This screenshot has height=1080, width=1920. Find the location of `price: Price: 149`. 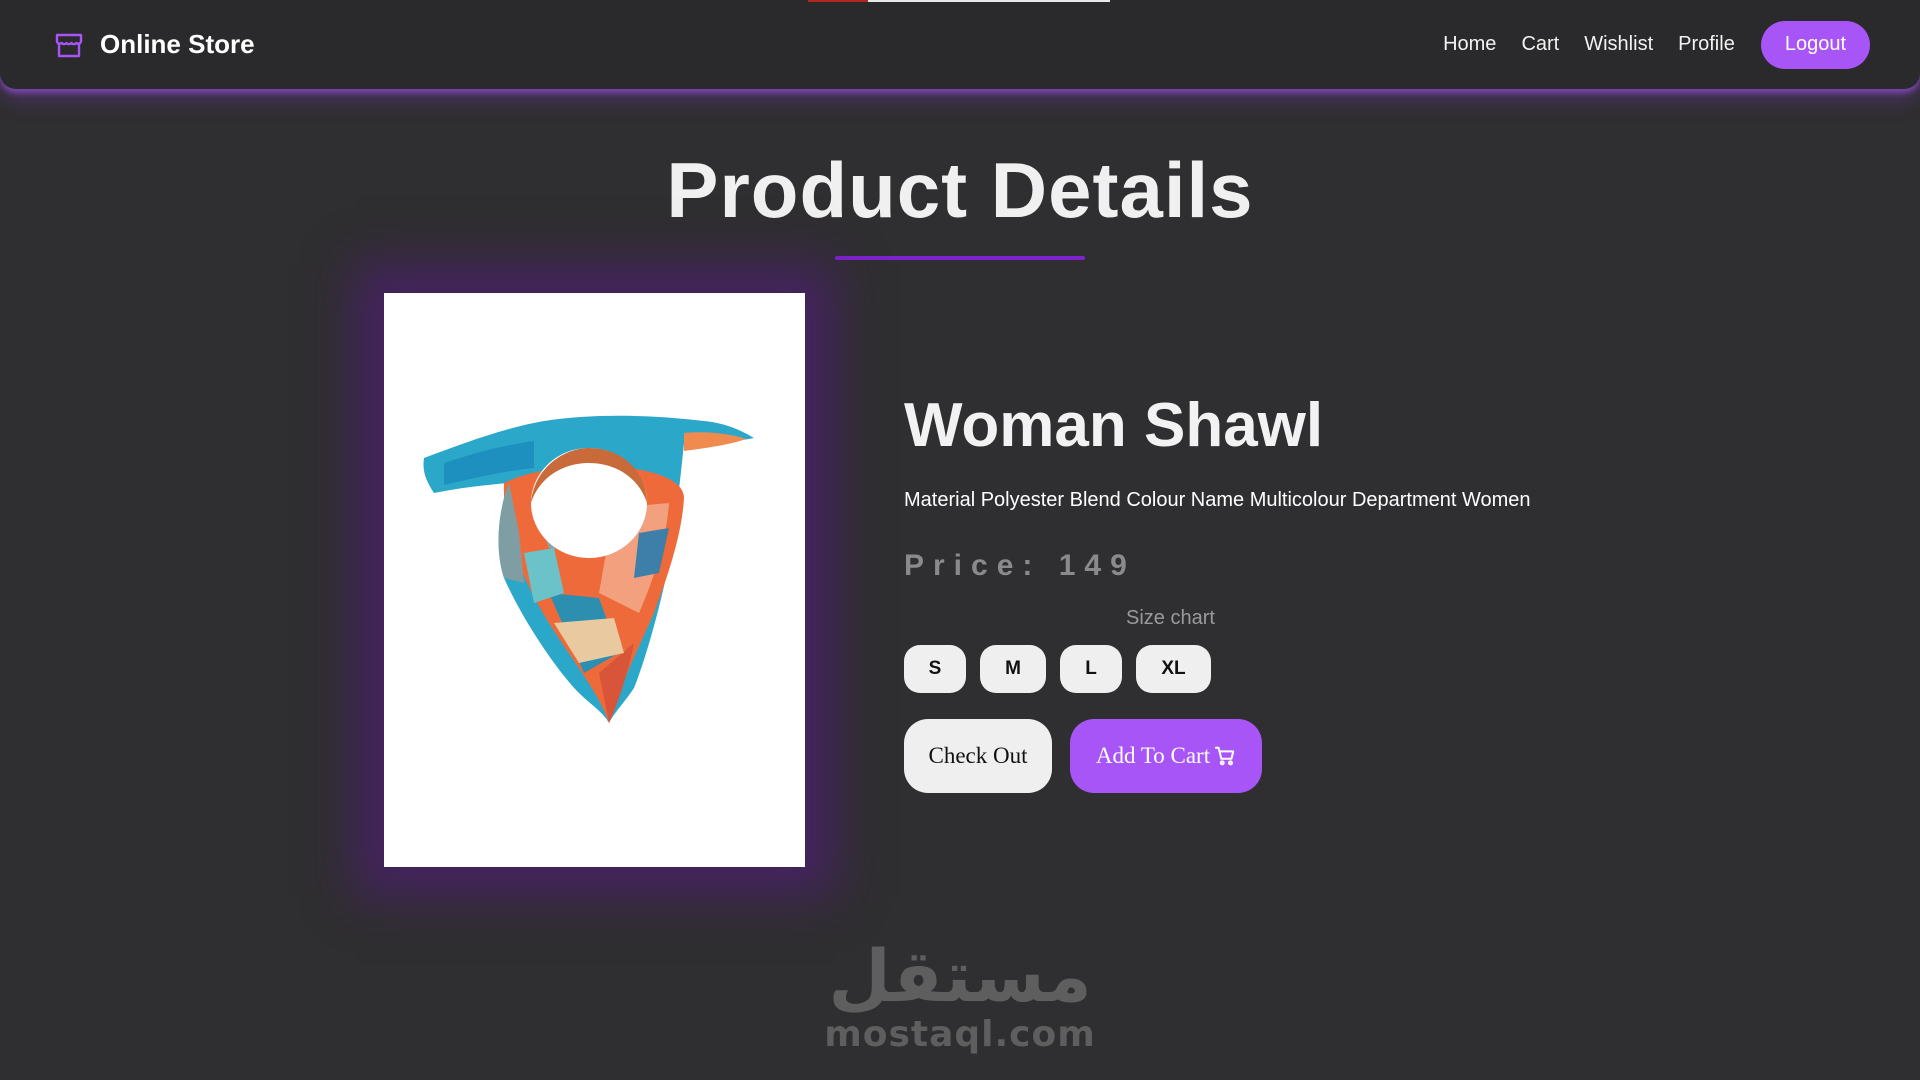

price: Price: 149 is located at coordinates (1020, 566).